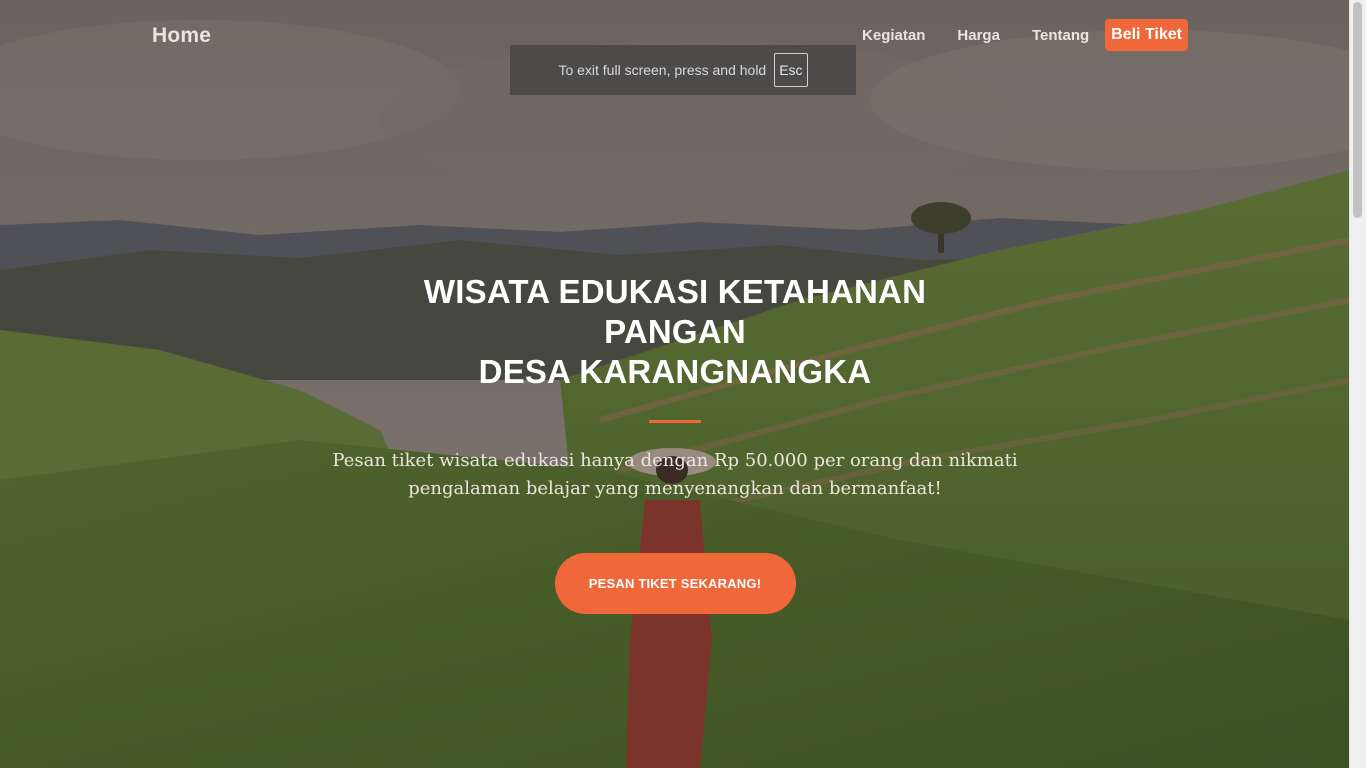 The height and width of the screenshot is (768, 1366). I want to click on vertical-scrollbar, so click(1357, 384).